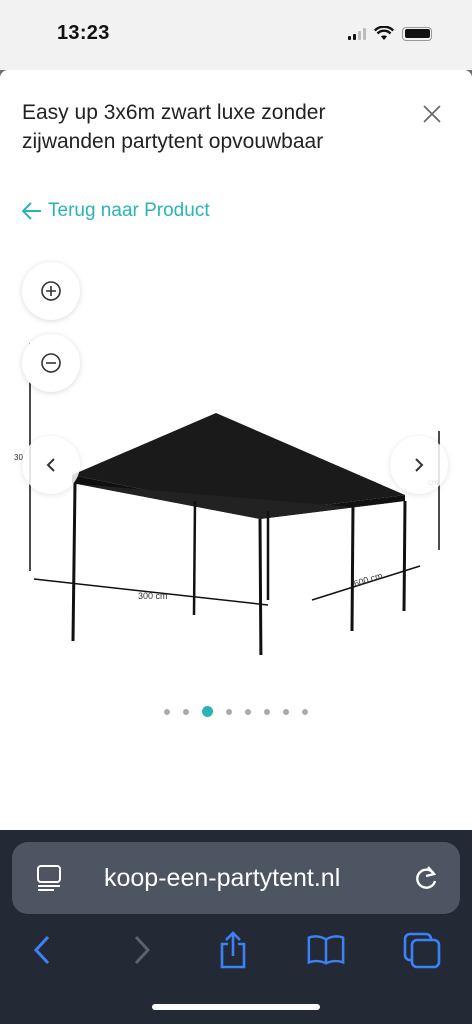 The width and height of the screenshot is (472, 1024). I want to click on gallery-pagination, so click(236, 711).